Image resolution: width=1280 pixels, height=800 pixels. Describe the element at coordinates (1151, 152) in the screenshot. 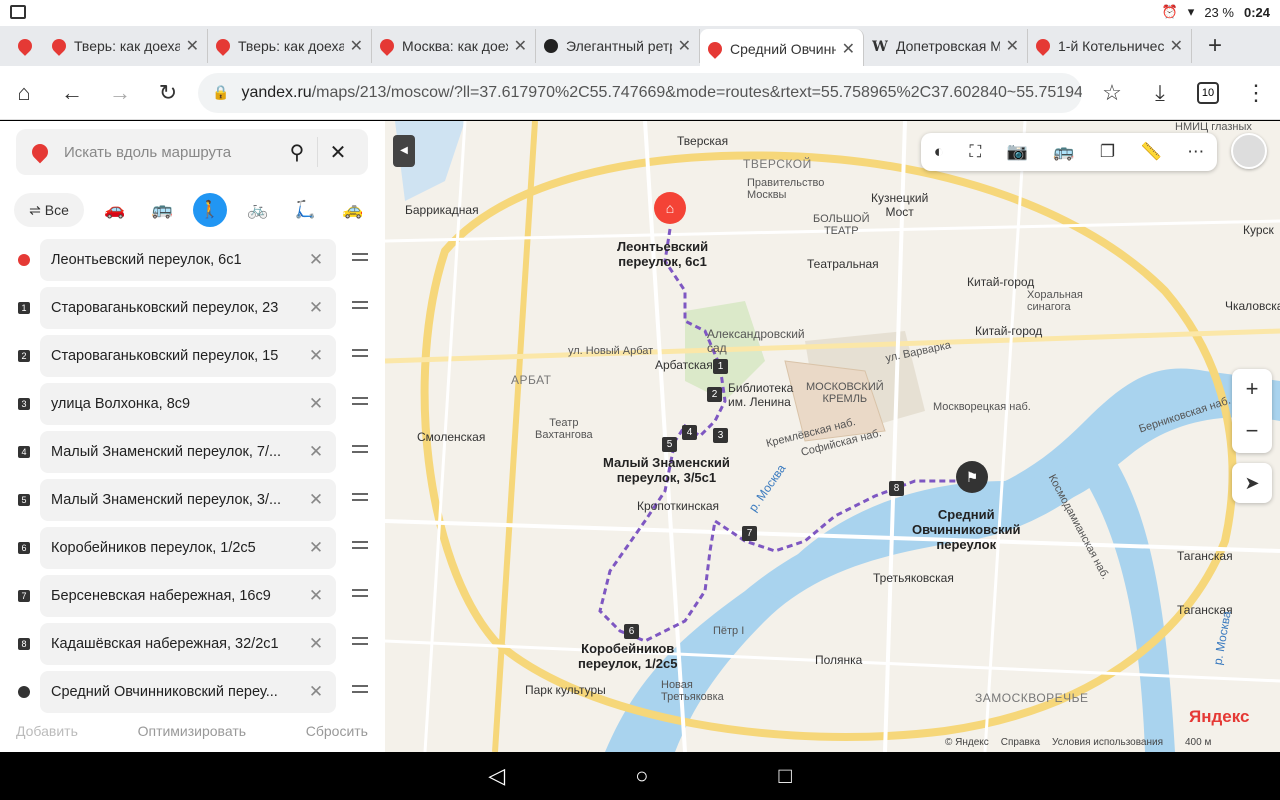

I see `ruler-icon: 📏` at that location.